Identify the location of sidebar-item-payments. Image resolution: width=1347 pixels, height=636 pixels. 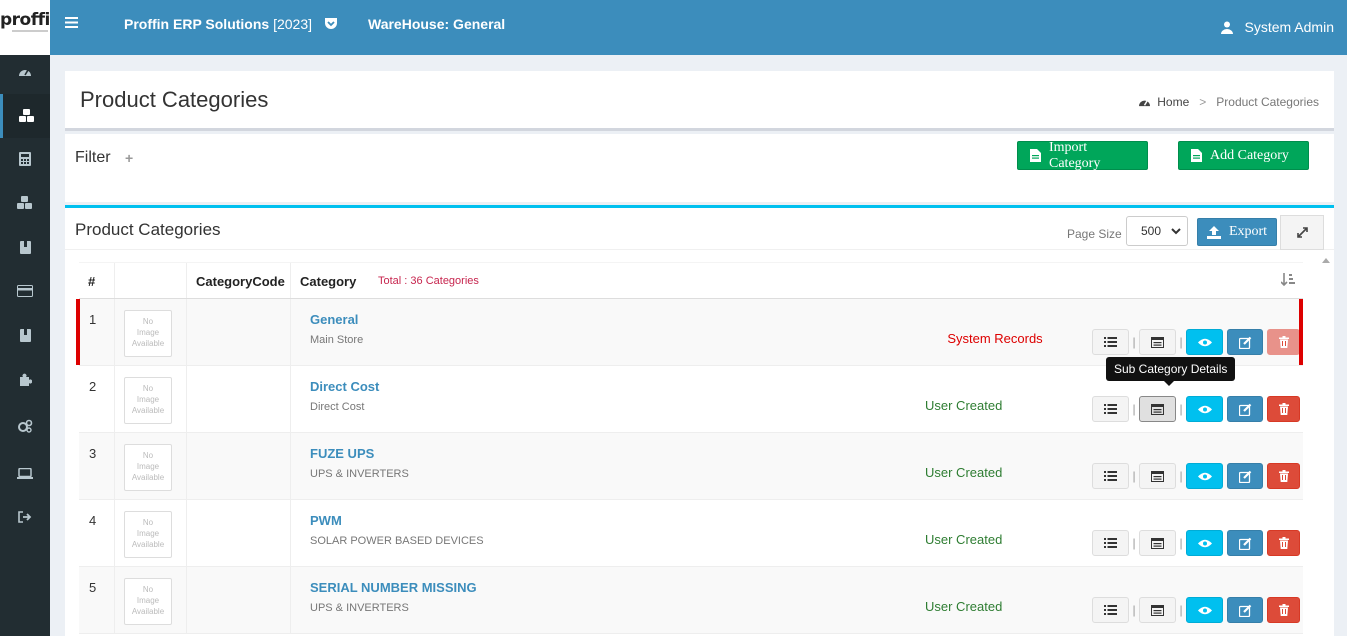
(25, 291).